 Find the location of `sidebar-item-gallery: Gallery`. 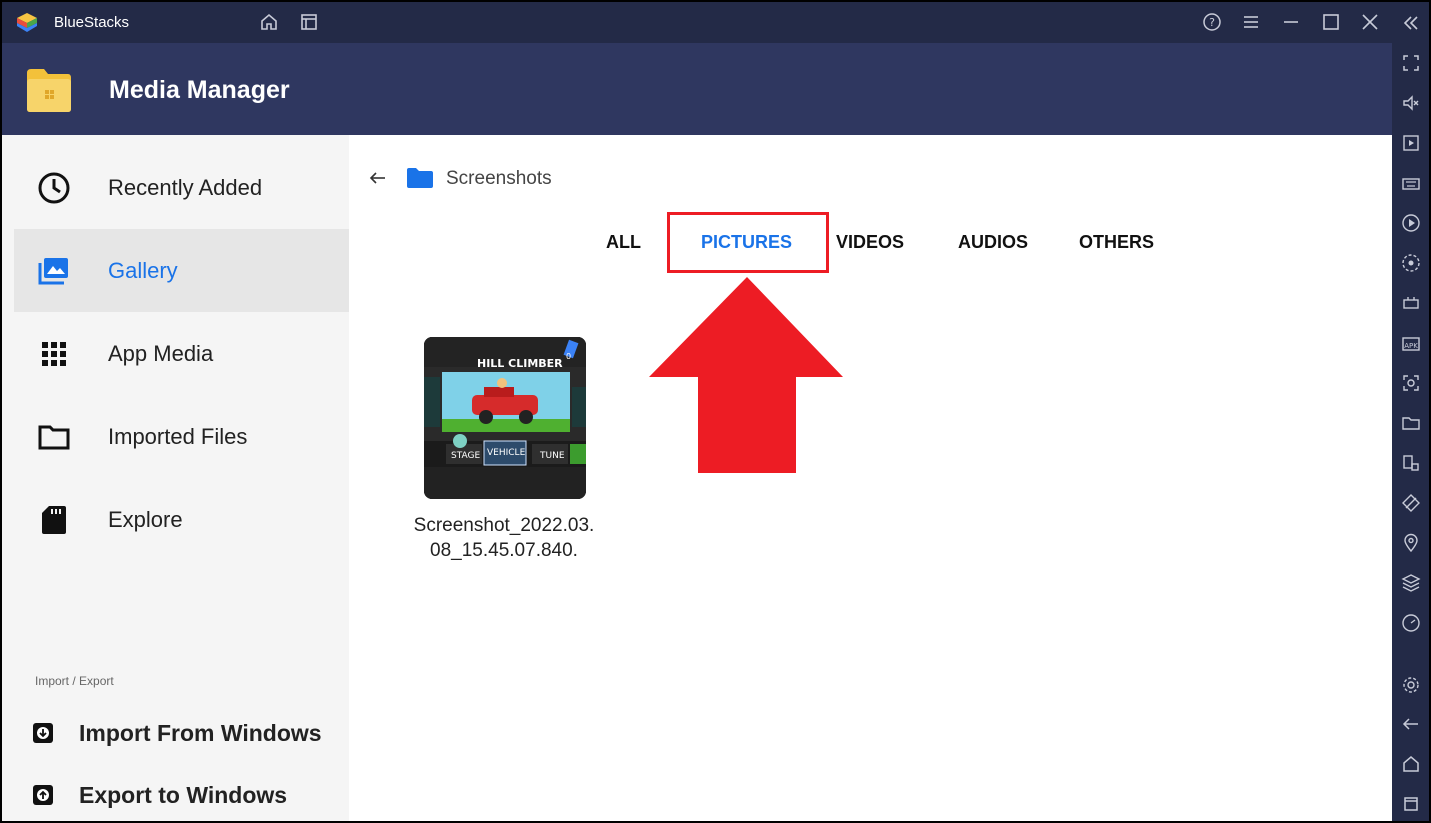

sidebar-item-gallery: Gallery is located at coordinates (181, 270).